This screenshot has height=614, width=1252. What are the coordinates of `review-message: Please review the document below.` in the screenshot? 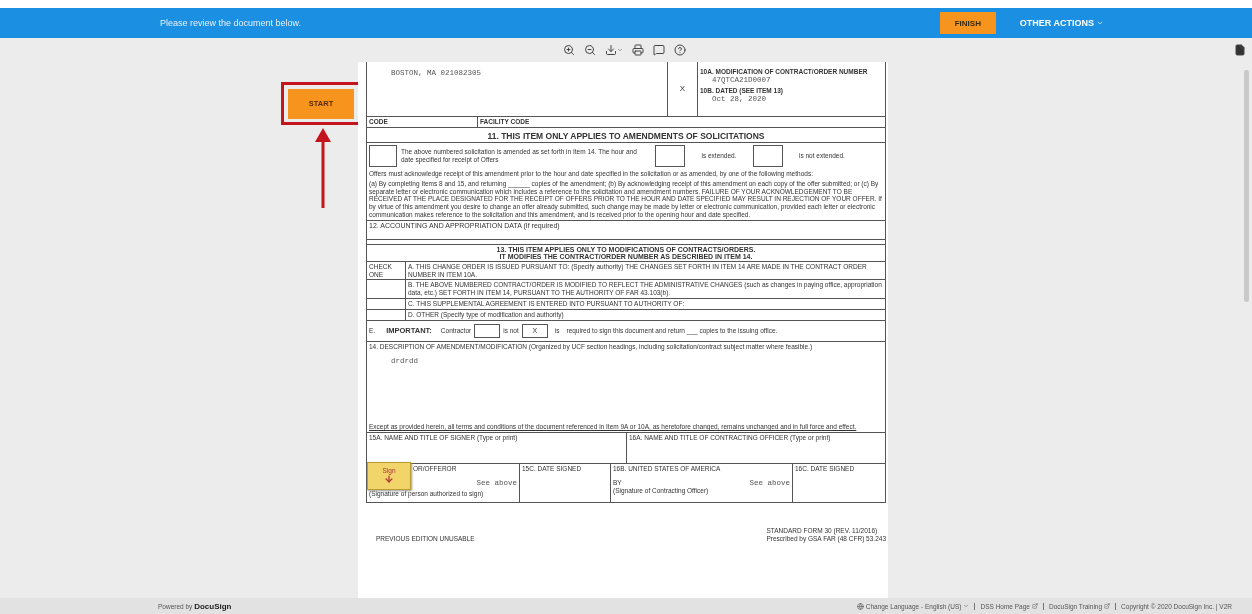 It's located at (231, 23).